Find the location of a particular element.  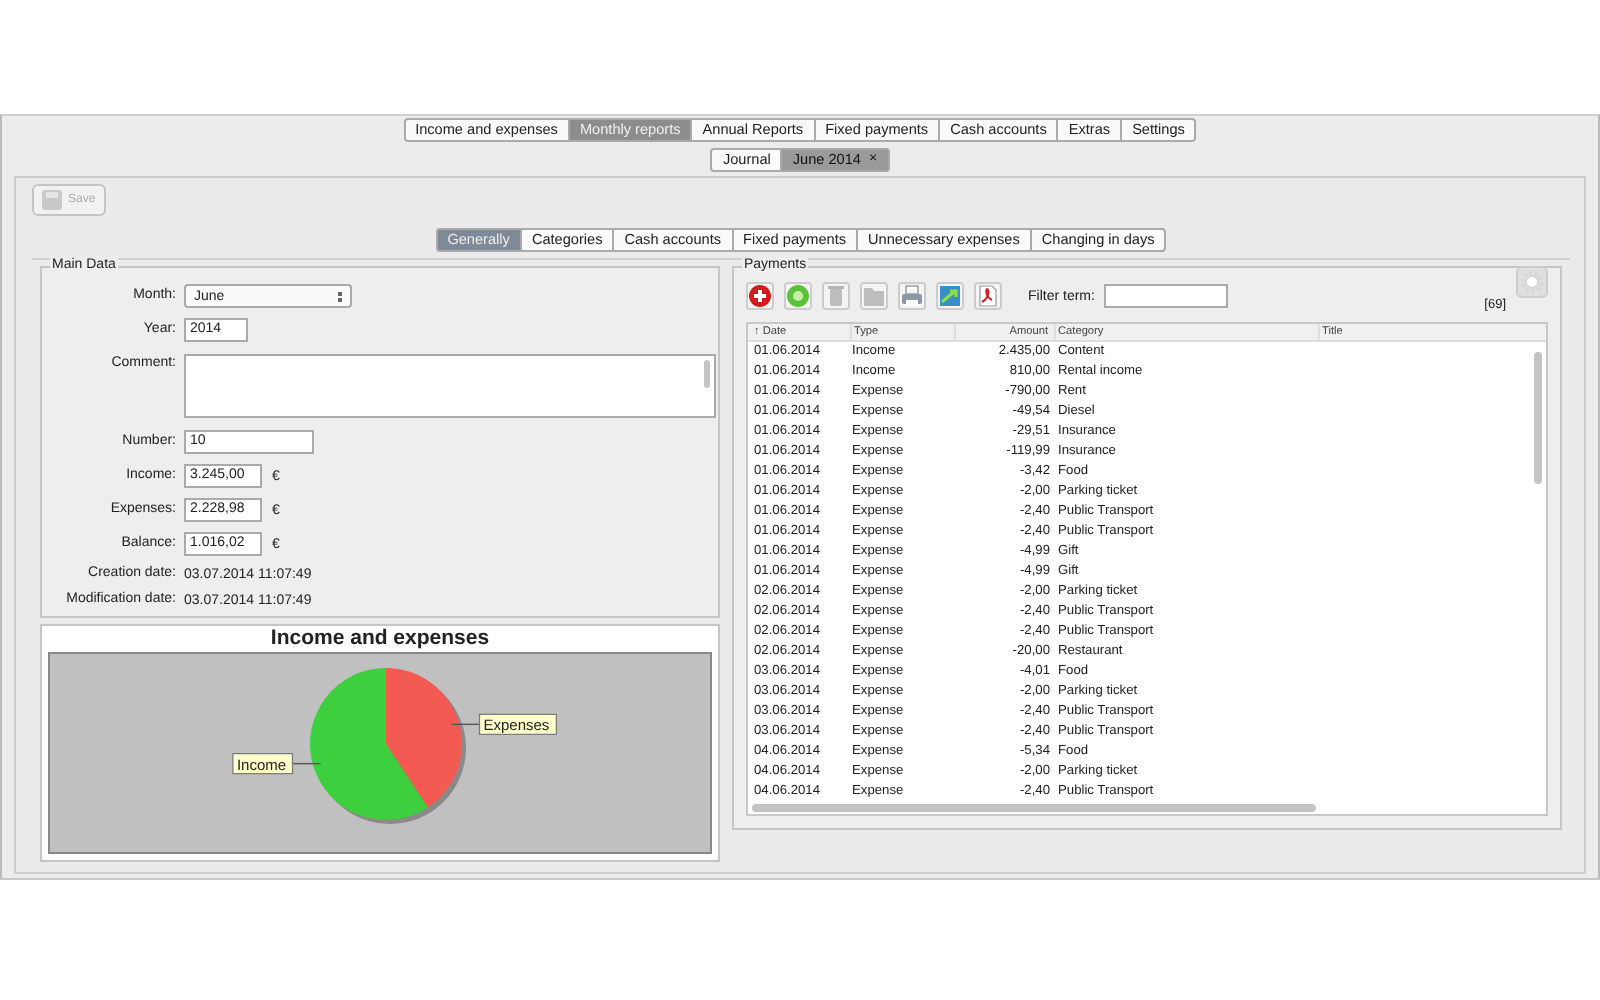

export-button is located at coordinates (950, 296).